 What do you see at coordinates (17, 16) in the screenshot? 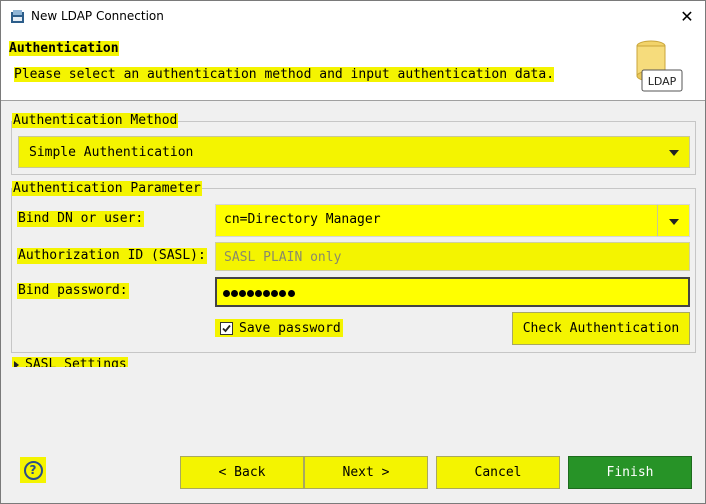
I see `app-icon` at bounding box center [17, 16].